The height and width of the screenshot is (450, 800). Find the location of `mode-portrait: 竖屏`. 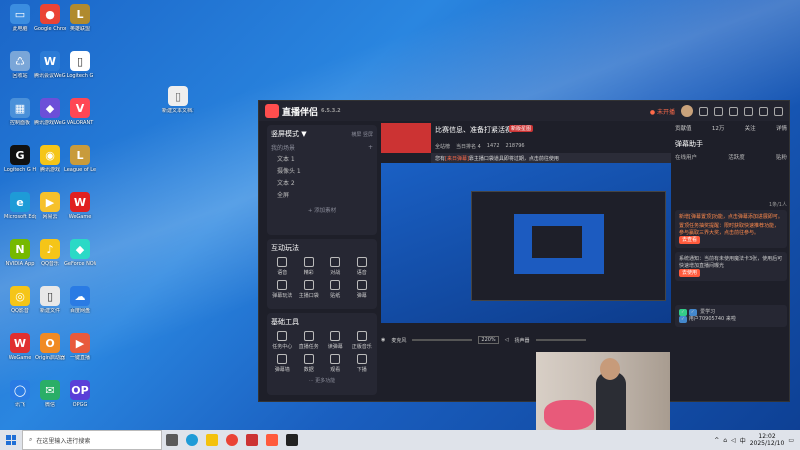

mode-portrait: 竖屏 is located at coordinates (368, 135).